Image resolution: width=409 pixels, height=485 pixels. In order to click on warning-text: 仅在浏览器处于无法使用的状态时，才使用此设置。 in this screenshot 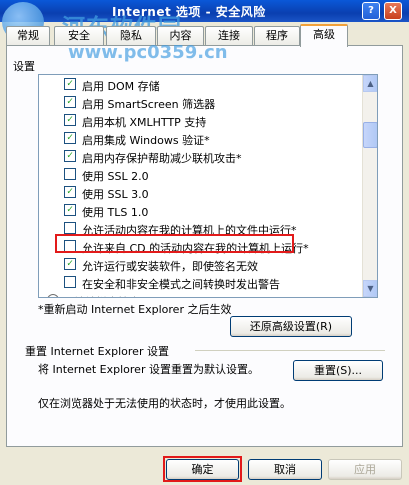, I will do `click(164, 403)`.